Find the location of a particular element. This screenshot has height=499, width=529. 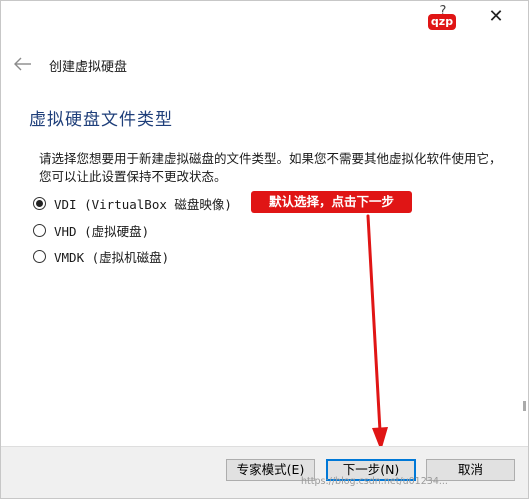

qzp-stamp: qzp is located at coordinates (442, 22).